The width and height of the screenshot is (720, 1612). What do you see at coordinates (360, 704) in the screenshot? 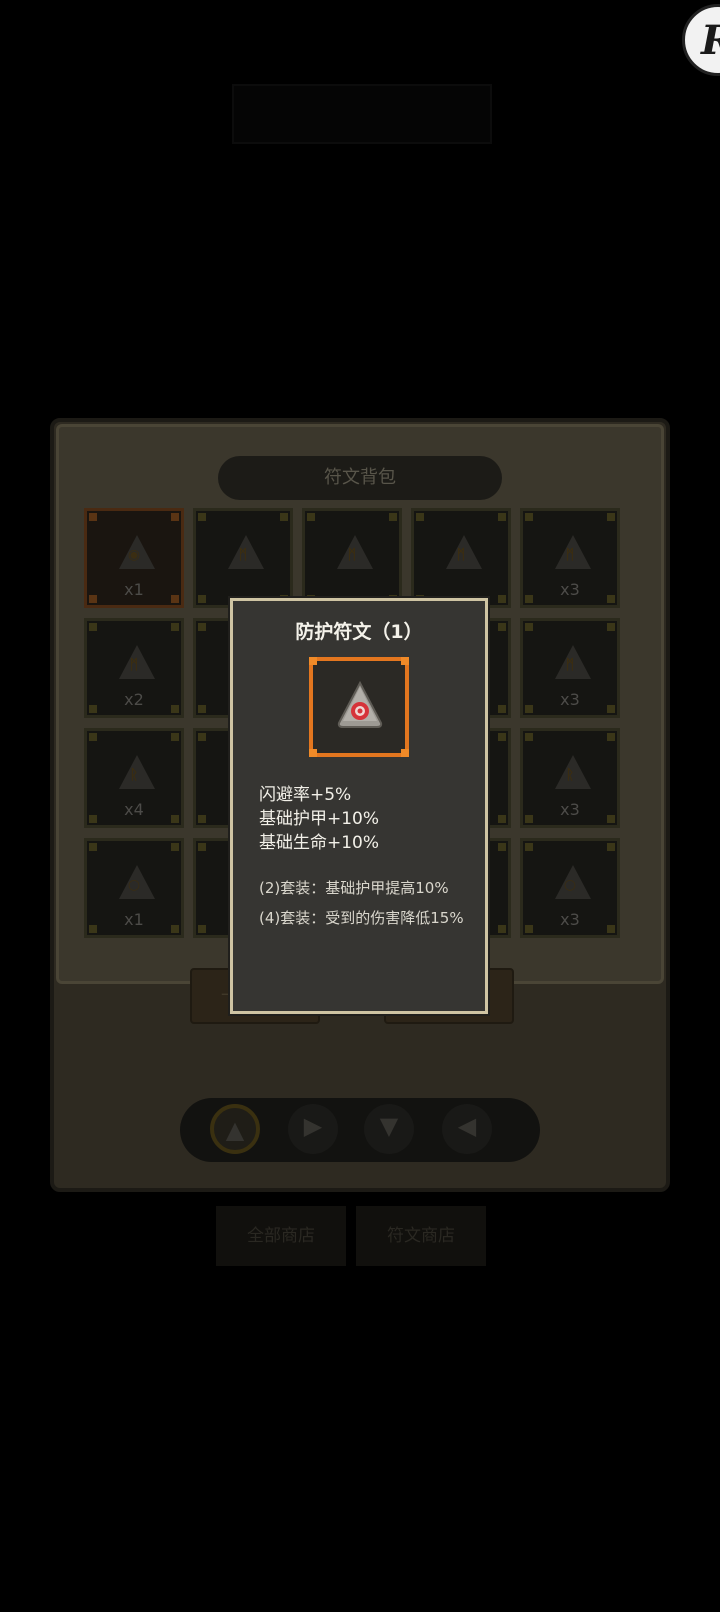
I see `defense-rune-icon` at bounding box center [360, 704].